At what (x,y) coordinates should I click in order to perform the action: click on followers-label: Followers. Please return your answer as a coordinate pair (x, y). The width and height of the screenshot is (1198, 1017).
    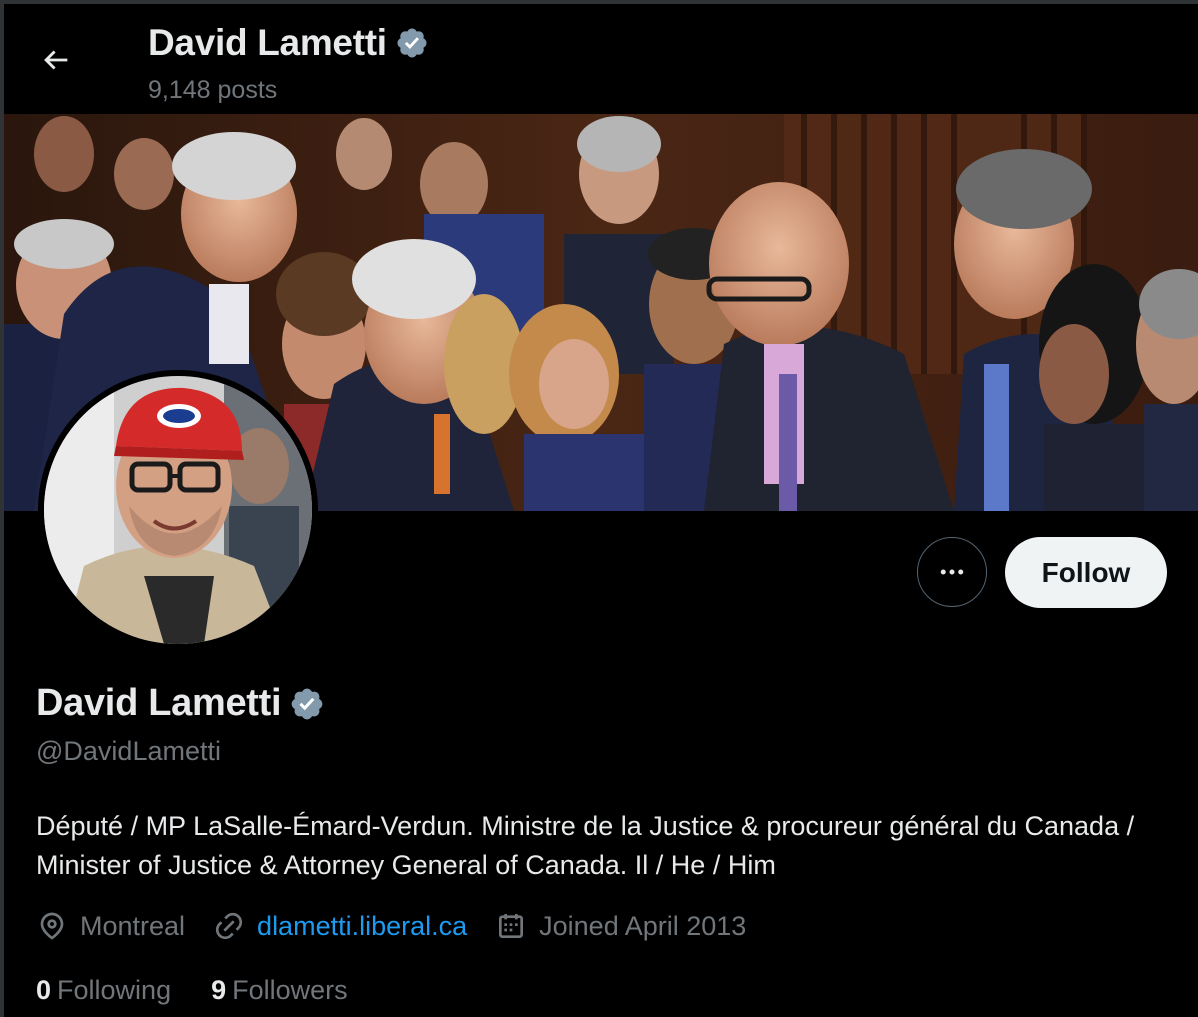
    Looking at the image, I should click on (290, 990).